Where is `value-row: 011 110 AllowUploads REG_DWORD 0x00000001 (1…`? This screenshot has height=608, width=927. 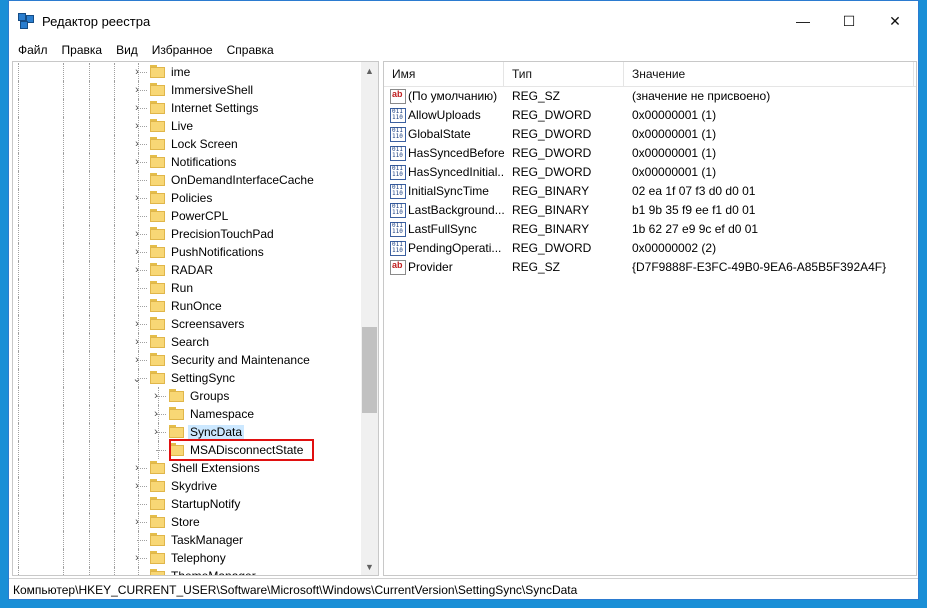
value-row: 011 110 AllowUploads REG_DWORD 0x00000001 (1… is located at coordinates (650, 115).